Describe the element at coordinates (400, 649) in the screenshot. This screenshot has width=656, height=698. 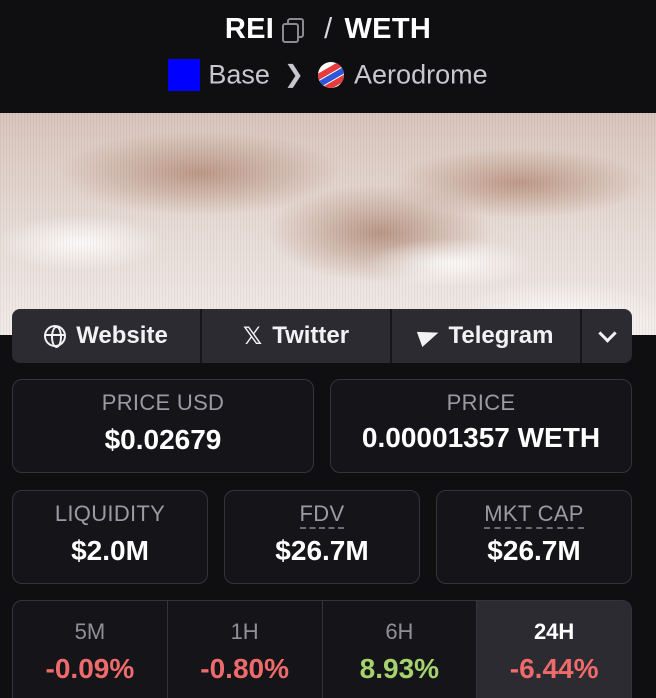
I see `timeframe-tab-6h: 6H 8.93%` at that location.